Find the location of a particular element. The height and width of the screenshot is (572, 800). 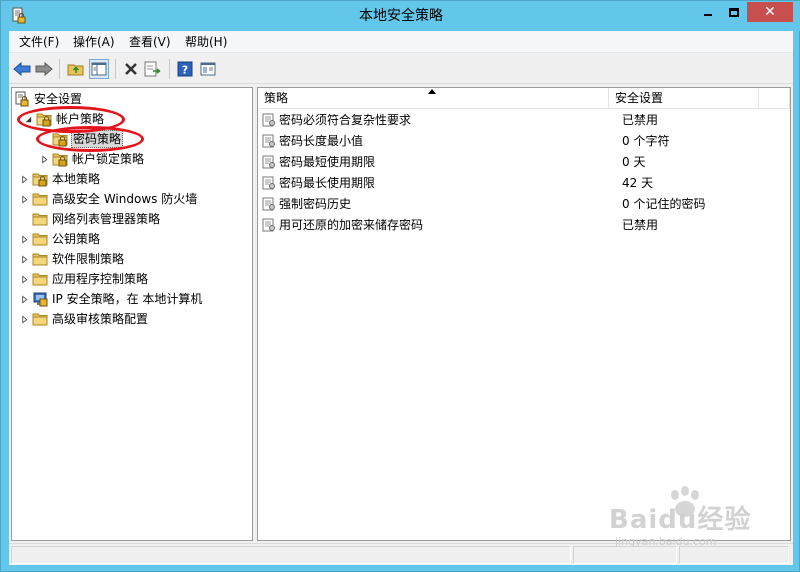

tree-item-software-restriction: 软件限制策略 is located at coordinates (71, 259).